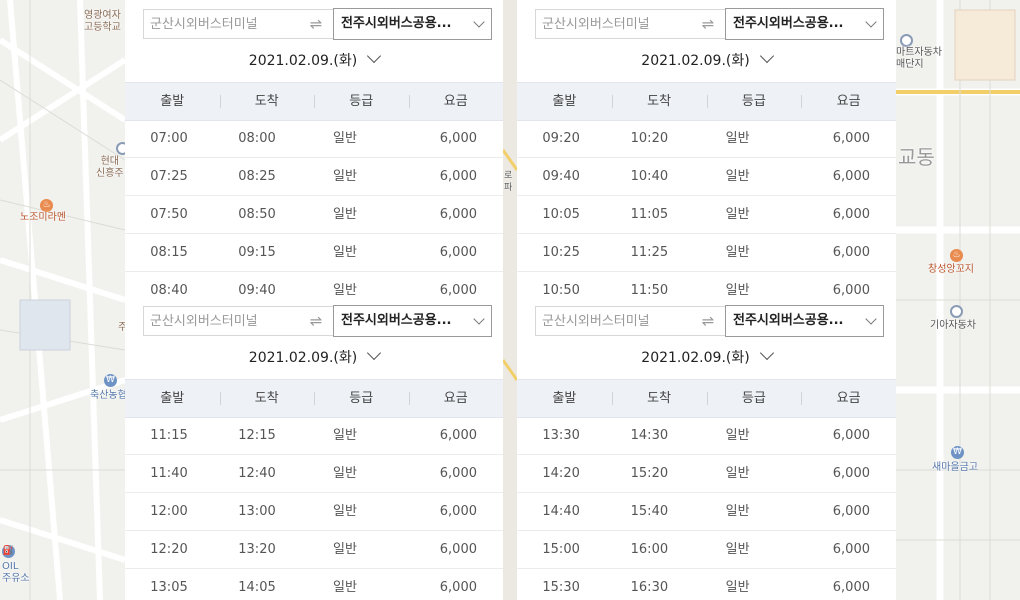 This screenshot has width=1020, height=600. What do you see at coordinates (169, 587) in the screenshot?
I see `cell-departure: 13:05` at bounding box center [169, 587].